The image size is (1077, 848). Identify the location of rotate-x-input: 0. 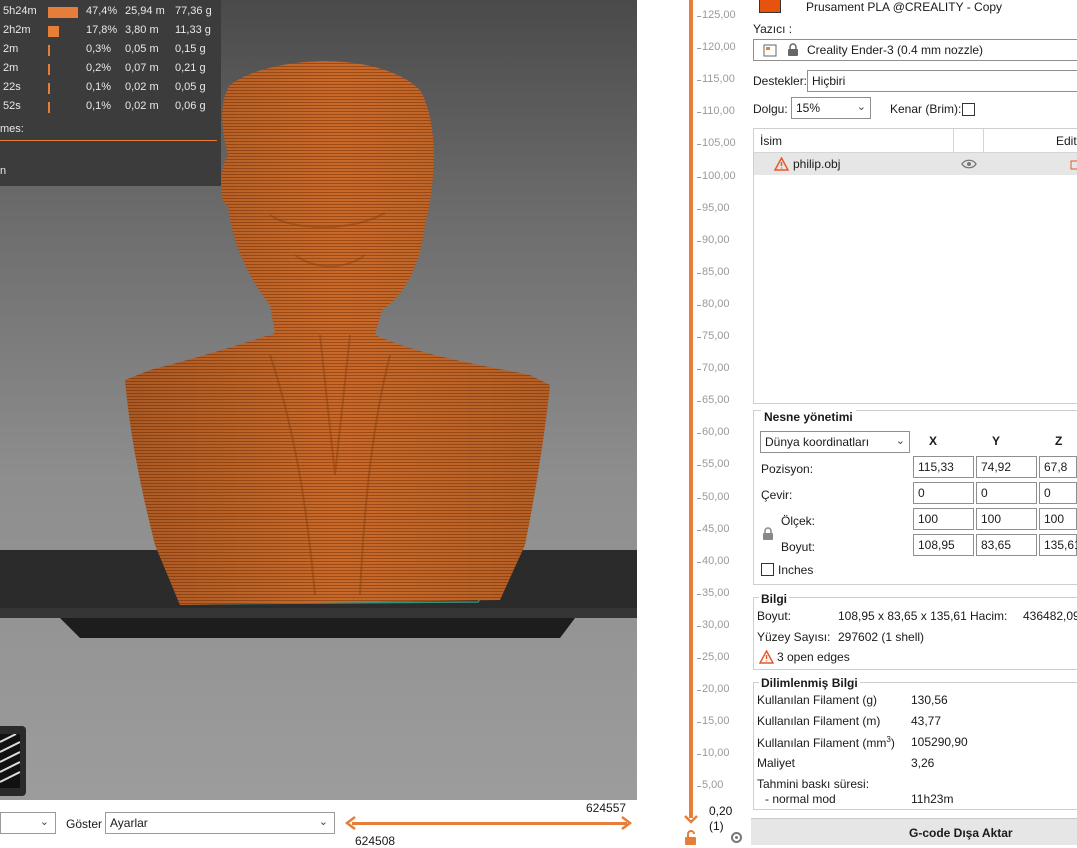
(943, 493).